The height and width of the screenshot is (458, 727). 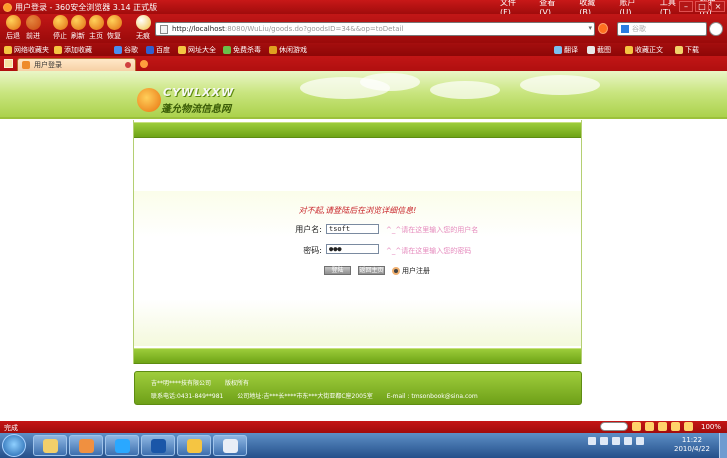 I want to click on window-title: 用户登录 - 360安全浏览器 3.14 正式版, so click(x=86, y=7).